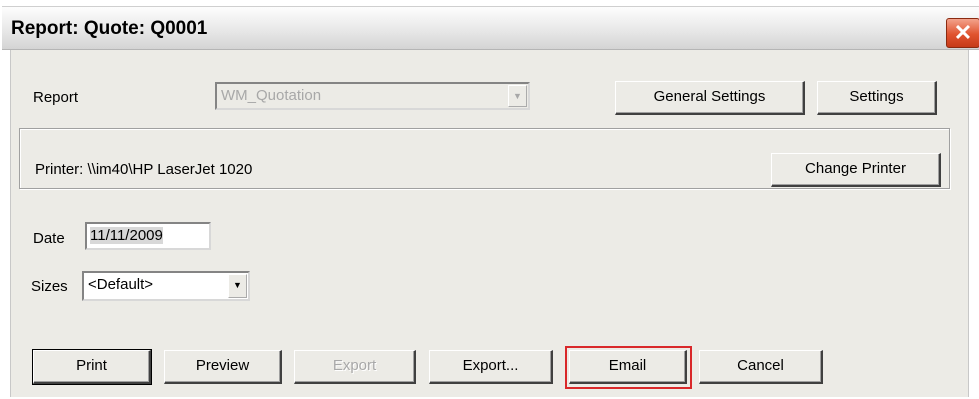 The height and width of the screenshot is (399, 979). I want to click on sizes-select: <Default> ▼, so click(166, 286).